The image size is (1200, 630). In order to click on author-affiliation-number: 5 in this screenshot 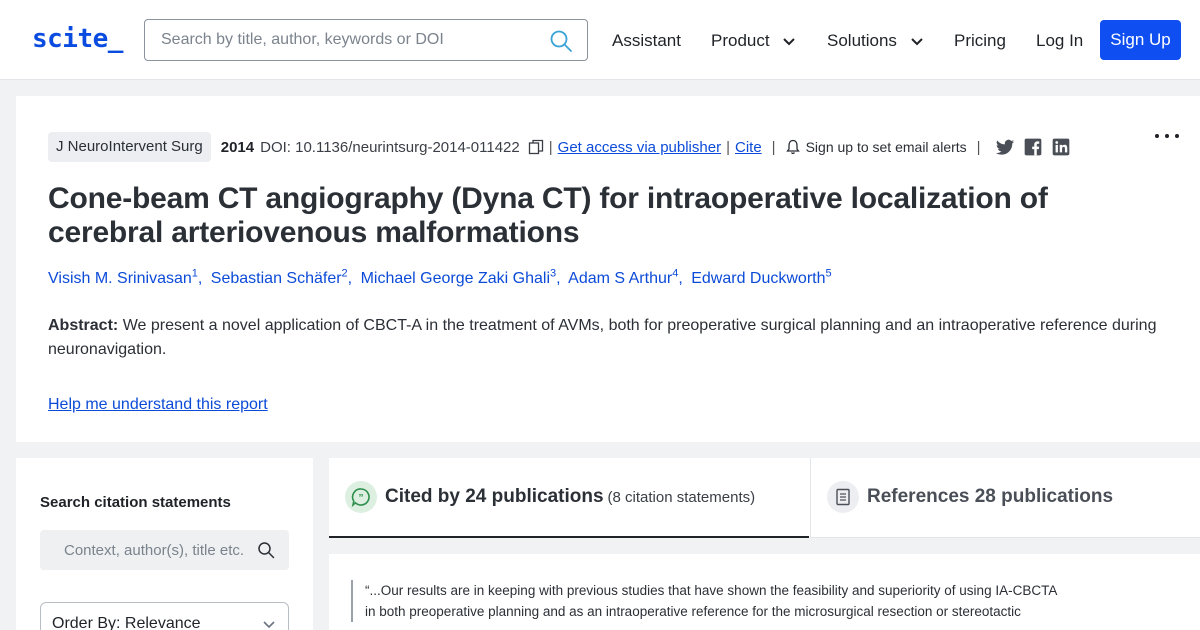, I will do `click(828, 274)`.